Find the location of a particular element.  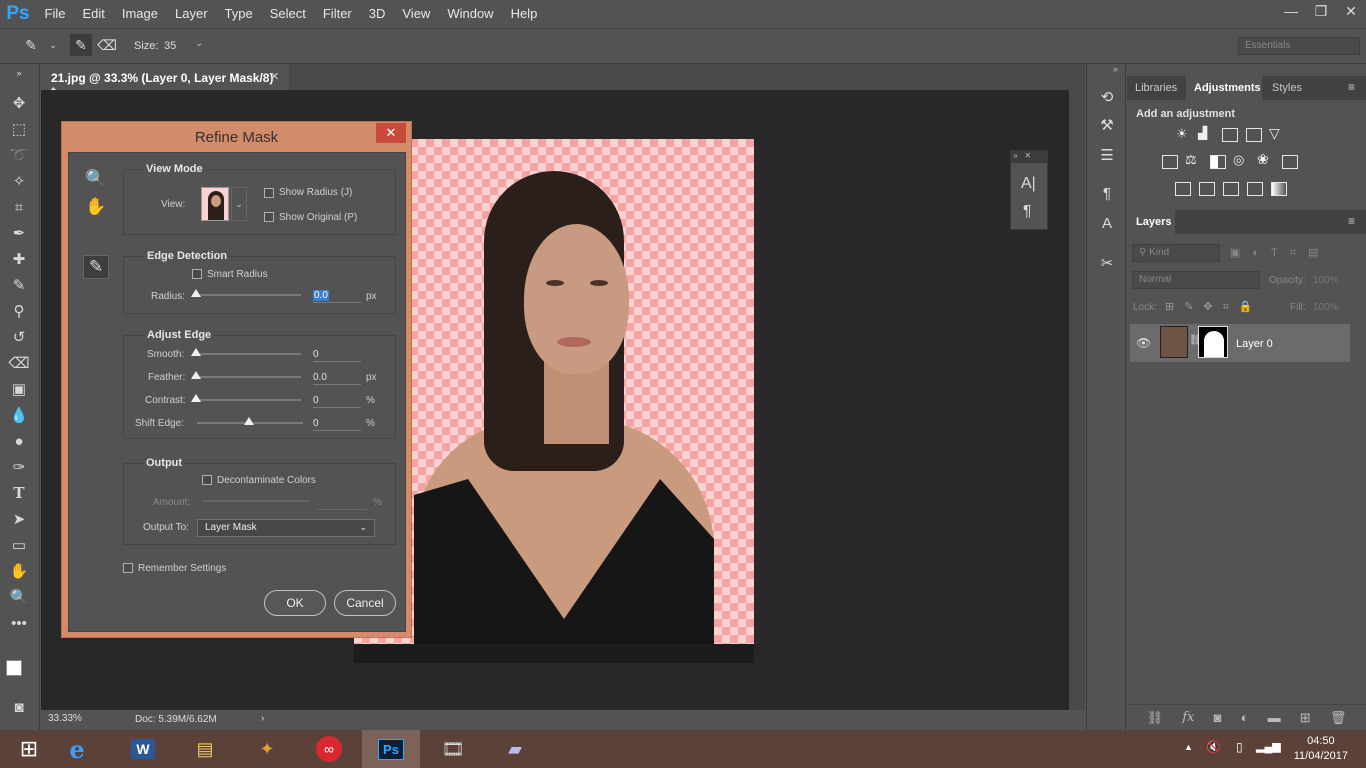

tab-libraries: Libraries is located at coordinates (1156, 88).